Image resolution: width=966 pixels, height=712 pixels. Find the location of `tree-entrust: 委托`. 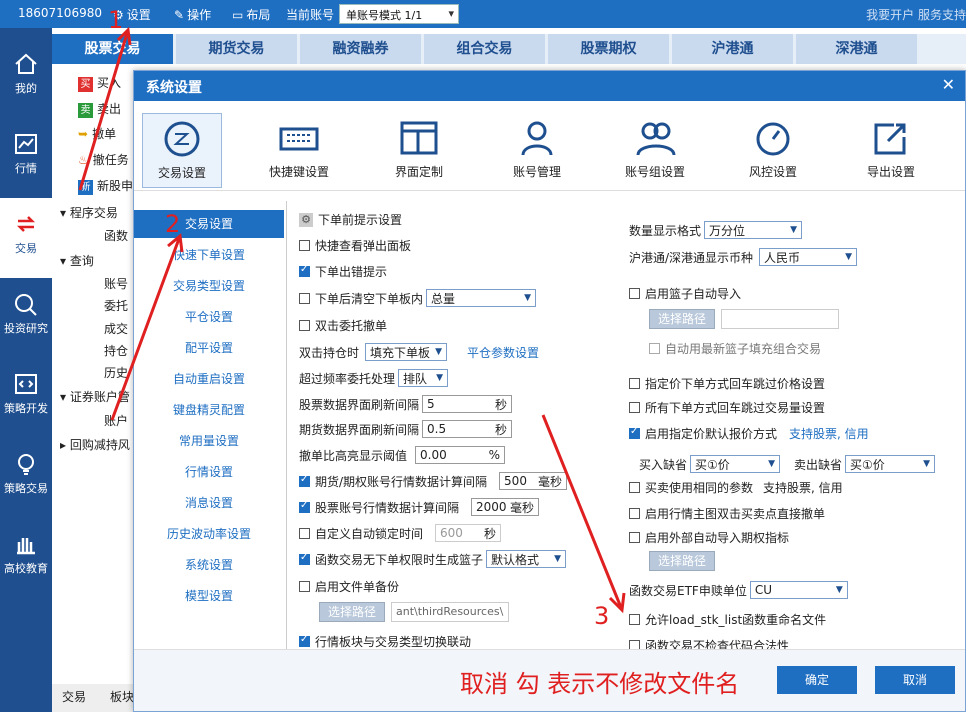

tree-entrust: 委托 is located at coordinates (116, 305).